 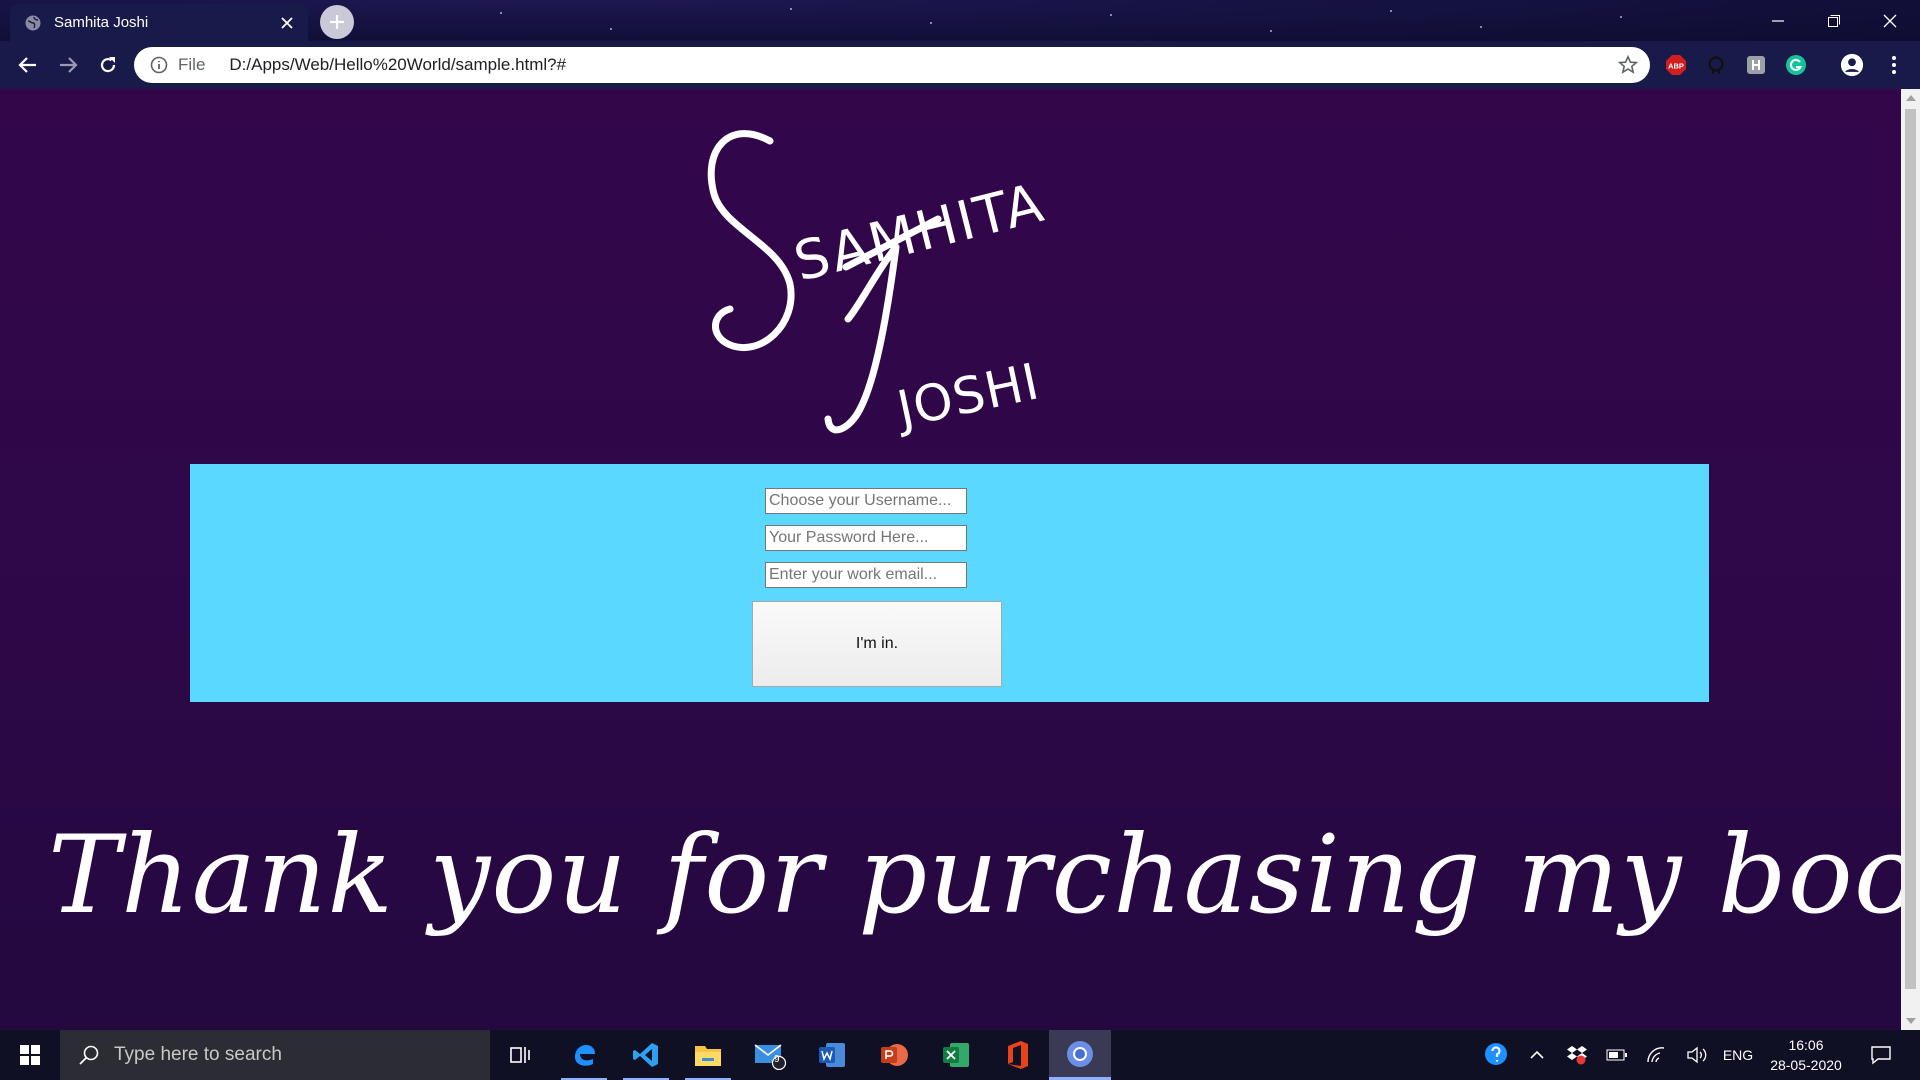 I want to click on folder-icon, so click(x=708, y=1056).